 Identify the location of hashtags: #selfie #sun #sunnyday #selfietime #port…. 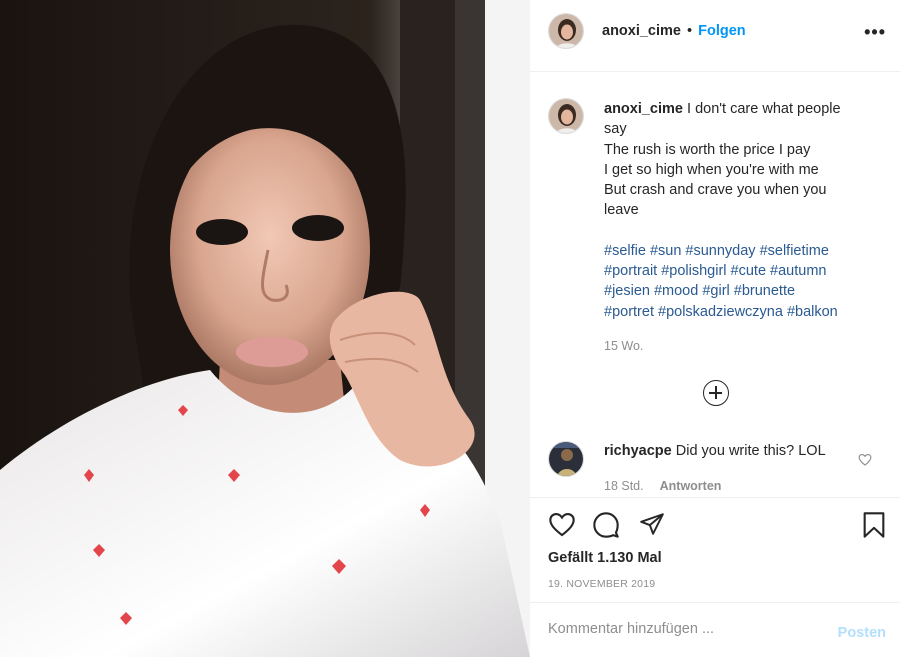
(736, 281).